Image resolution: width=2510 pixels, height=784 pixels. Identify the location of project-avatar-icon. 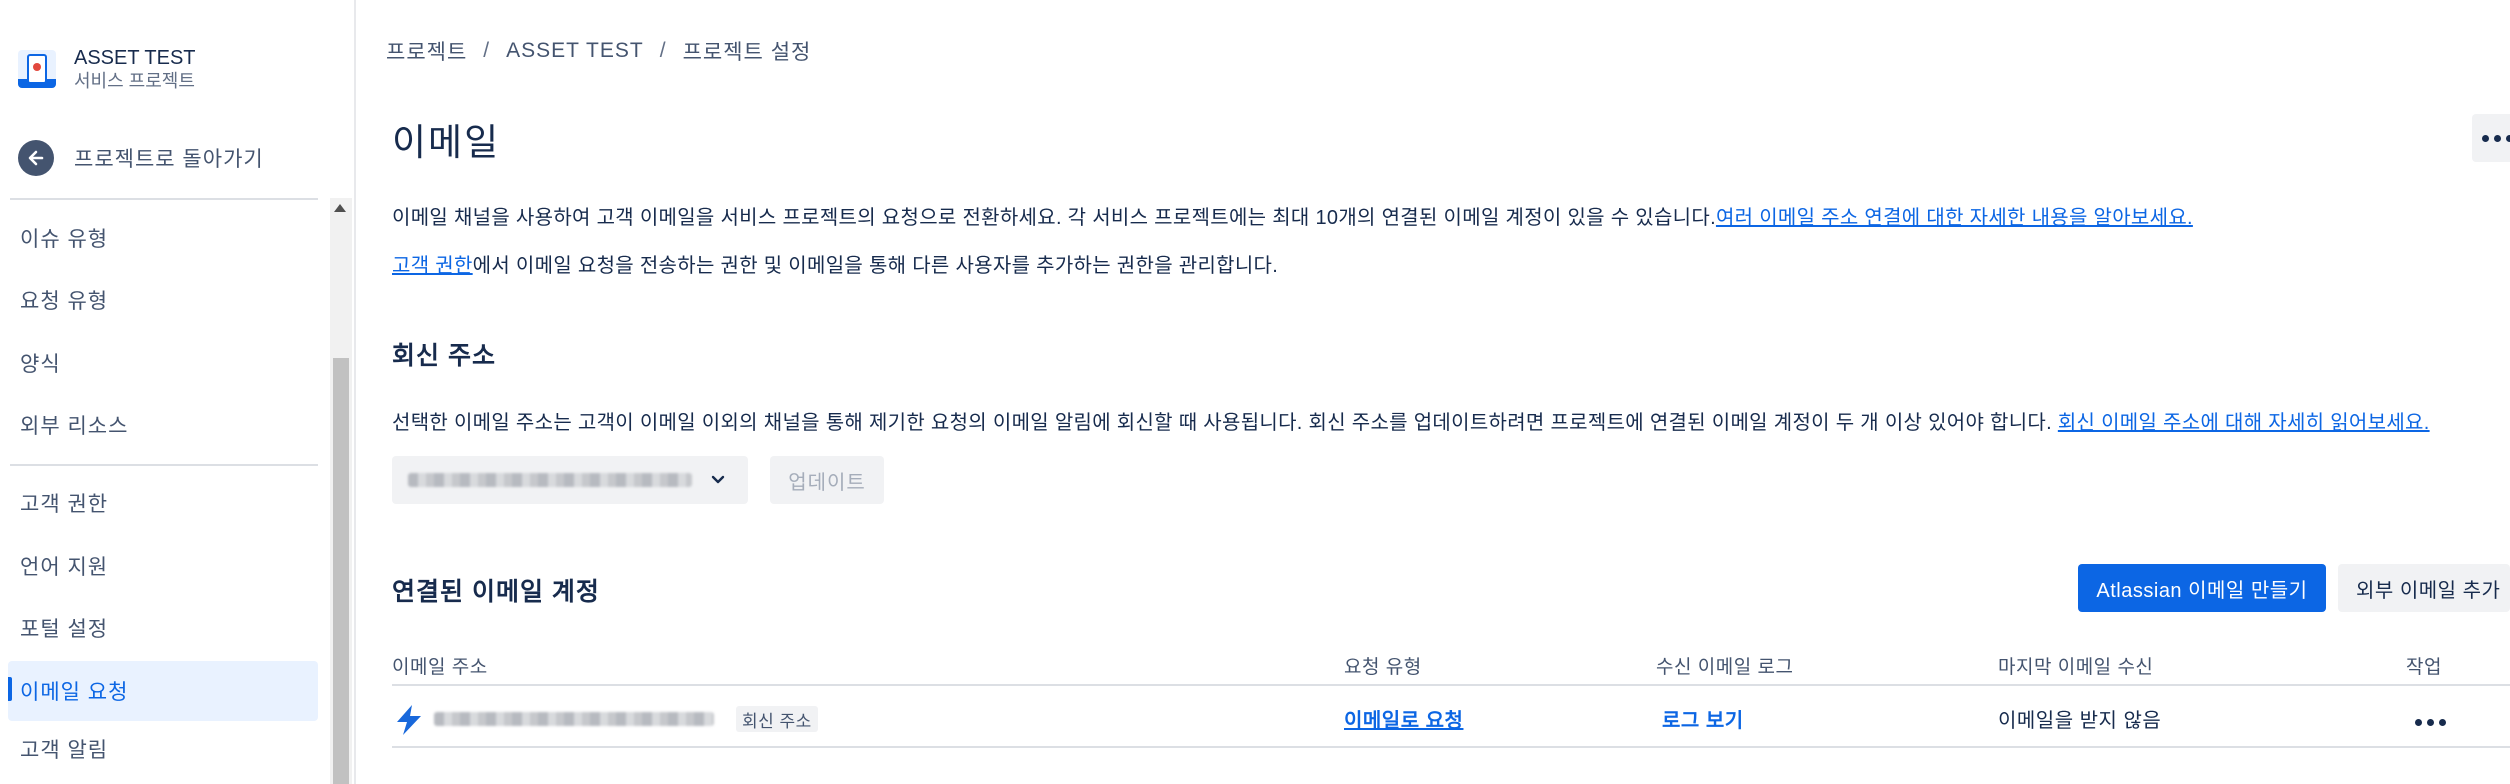
(37, 69).